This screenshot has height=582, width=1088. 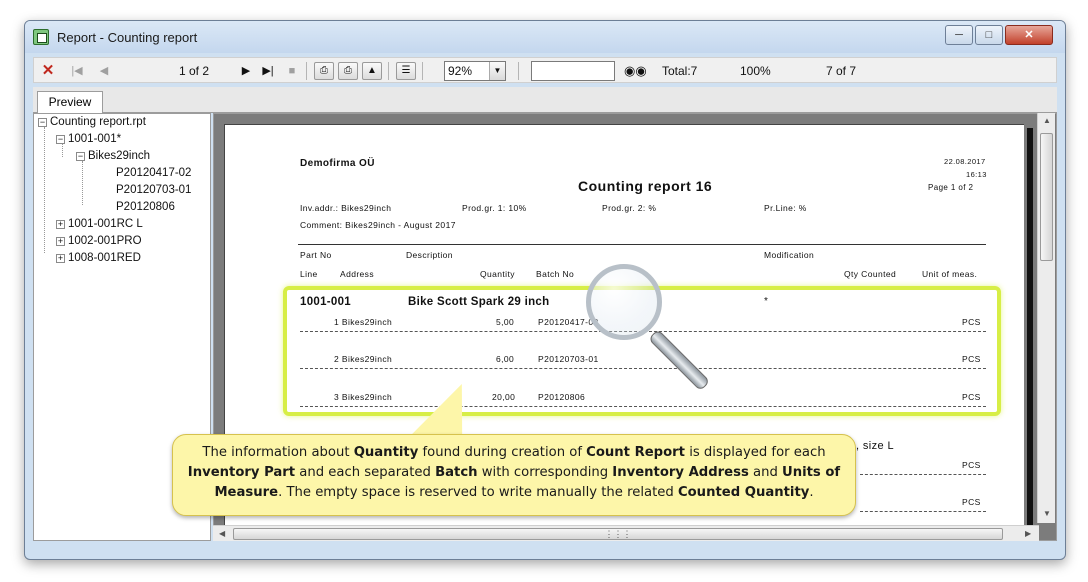 What do you see at coordinates (965, 161) in the screenshot?
I see `report-date: 22.08.2017` at bounding box center [965, 161].